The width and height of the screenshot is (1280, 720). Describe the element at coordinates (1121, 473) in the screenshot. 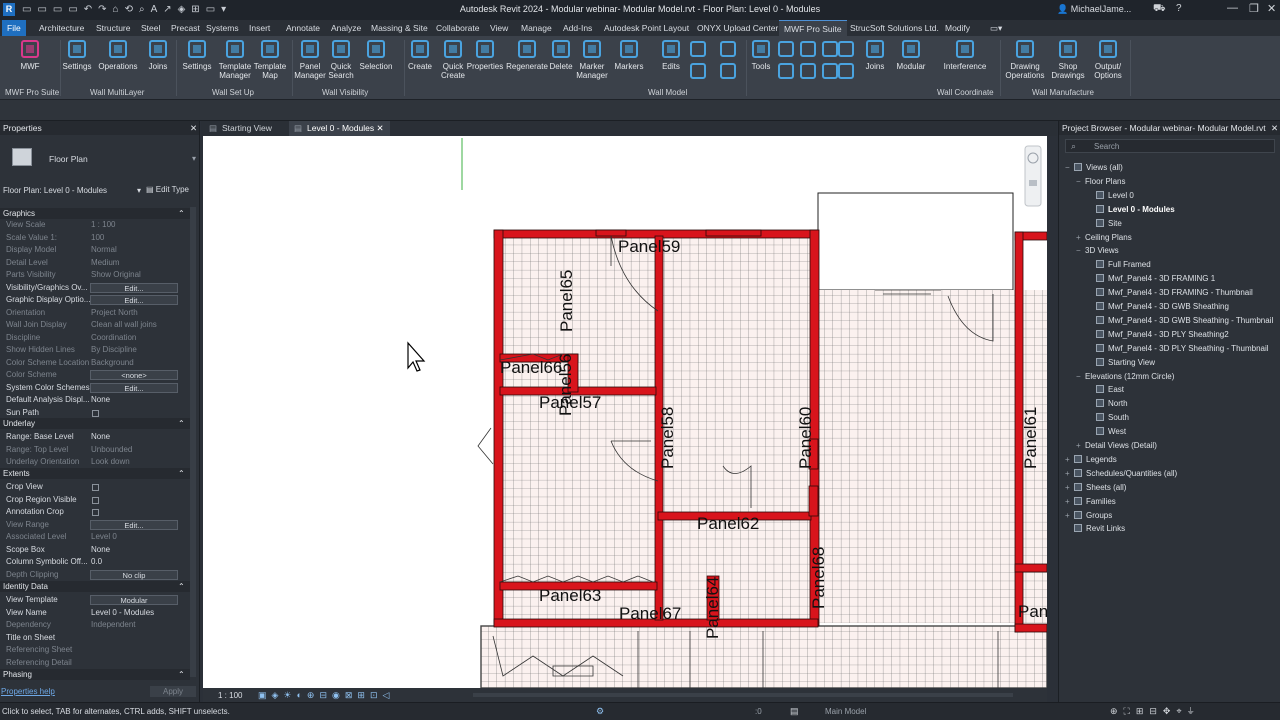

I see `browser-node-schedules-quantities-all: + Schedules/Quantities (all)` at that location.